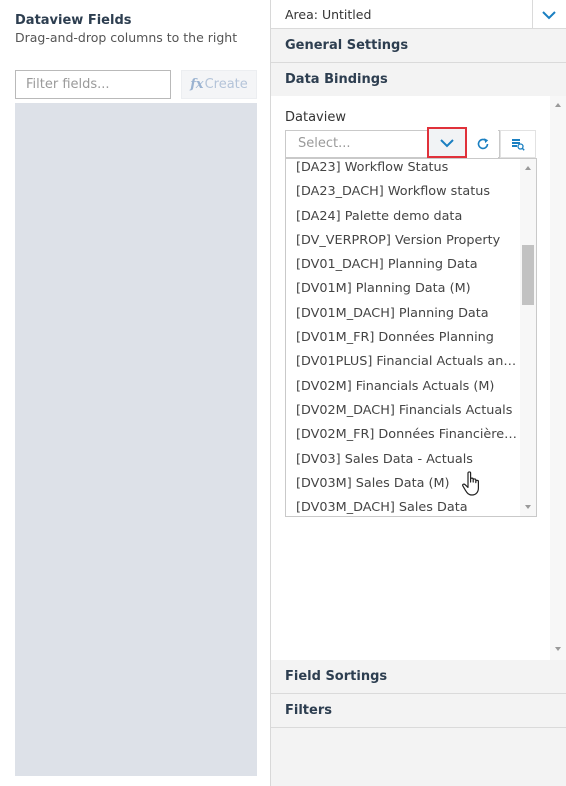  What do you see at coordinates (532, 14) in the screenshot?
I see `divider` at bounding box center [532, 14].